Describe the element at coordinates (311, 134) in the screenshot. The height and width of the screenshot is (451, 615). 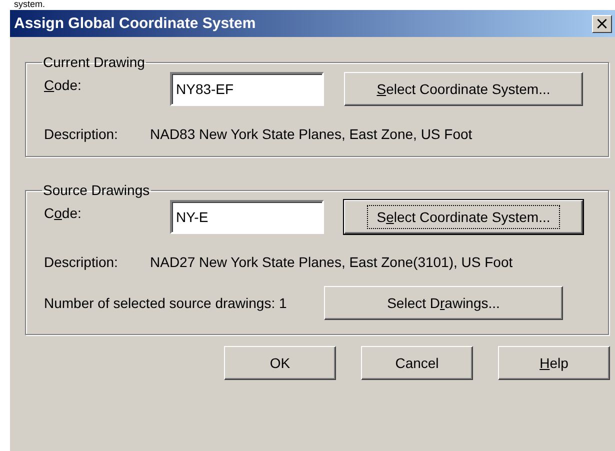
I see `description-text: NAD83 New York State Planes, East Zone, US Foot` at that location.